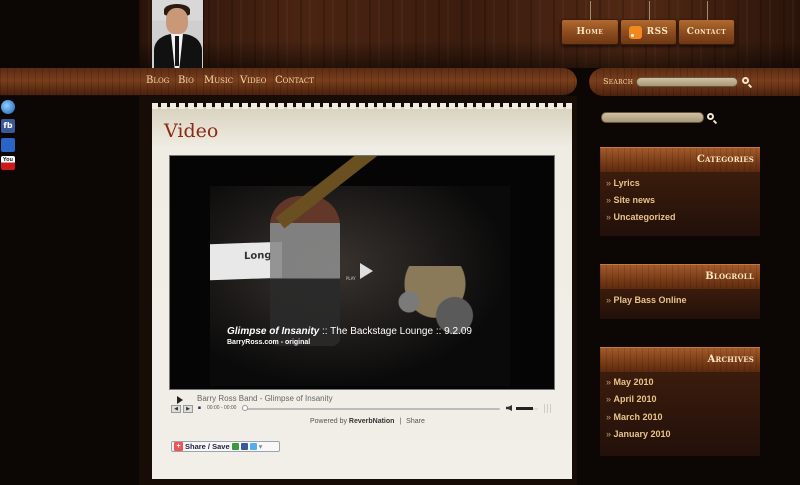 This screenshot has height=485, width=800. I want to click on twitter-share-icon, so click(253, 446).